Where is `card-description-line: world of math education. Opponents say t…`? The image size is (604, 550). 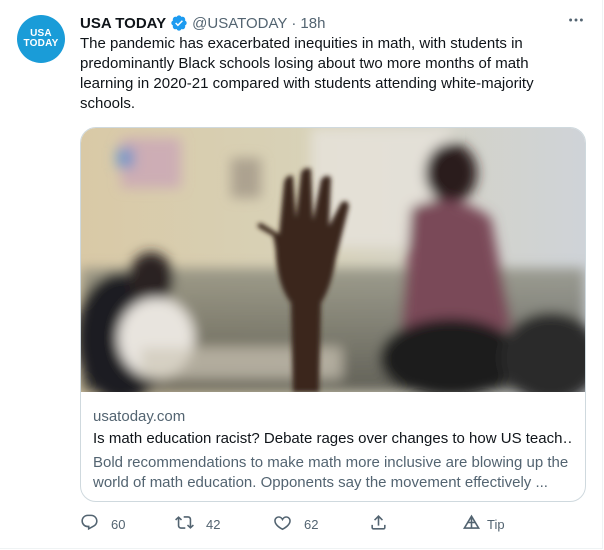 card-description-line: world of math education. Opponents say t… is located at coordinates (320, 482).